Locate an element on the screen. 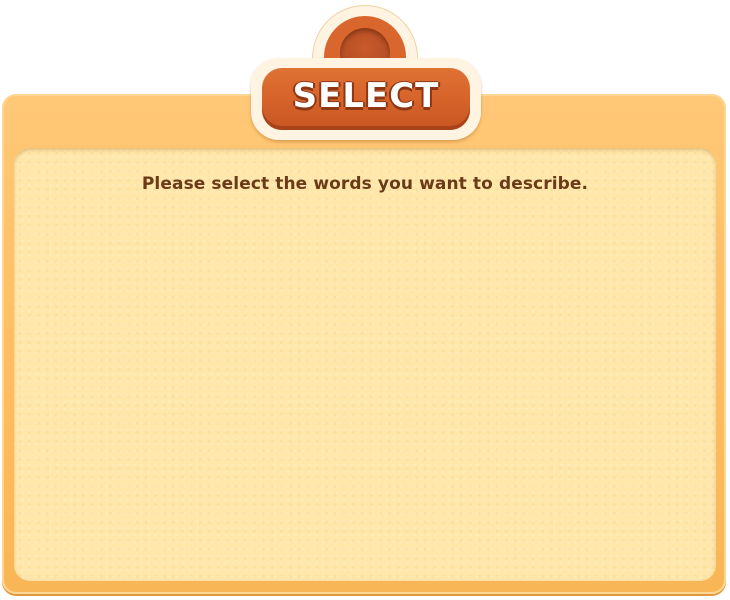  dialog-title: SELECT is located at coordinates (366, 96).